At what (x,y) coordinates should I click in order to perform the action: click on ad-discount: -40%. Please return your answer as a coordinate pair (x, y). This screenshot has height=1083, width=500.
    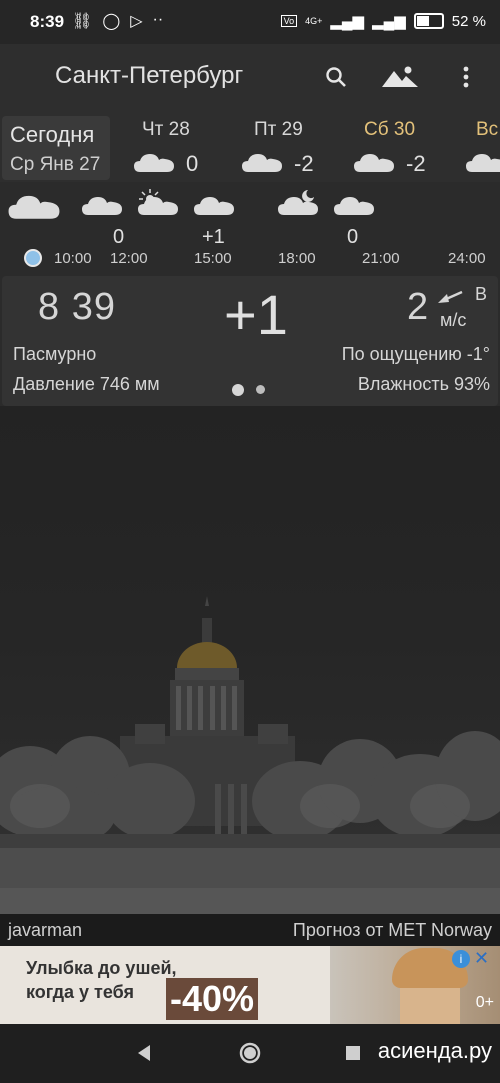
    Looking at the image, I should click on (212, 999).